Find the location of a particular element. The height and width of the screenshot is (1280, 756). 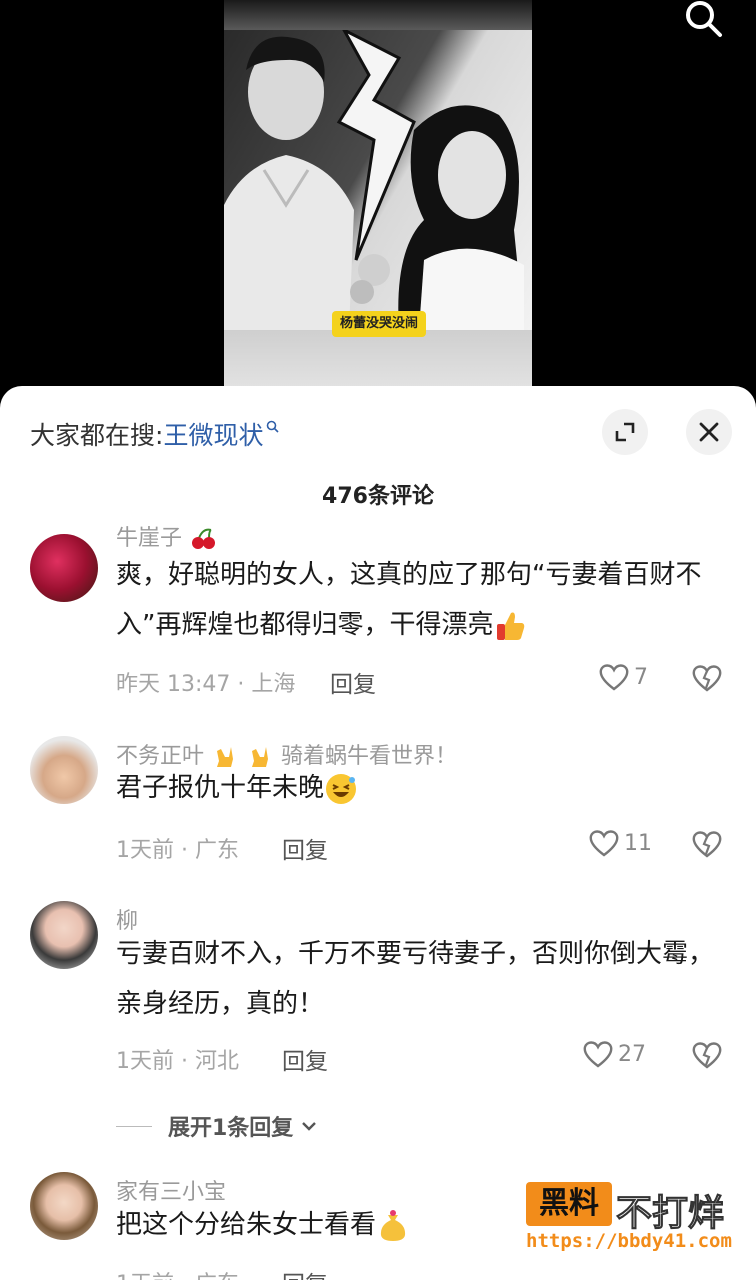

watermark-slogan: 不打烊 is located at coordinates (670, 1214).